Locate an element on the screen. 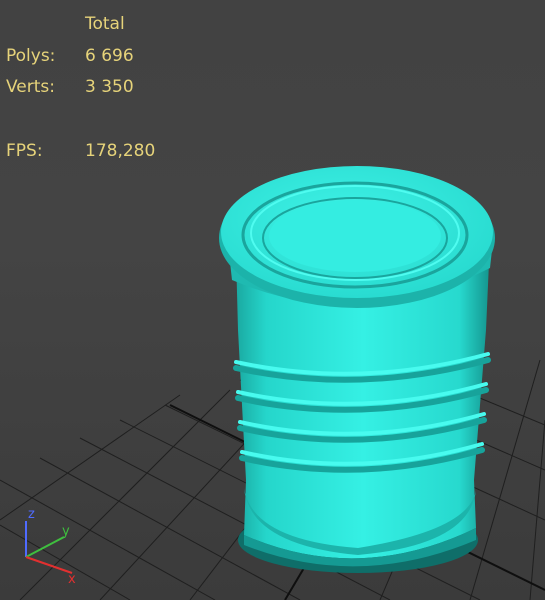  fps-label: FPS: is located at coordinates (24, 151).